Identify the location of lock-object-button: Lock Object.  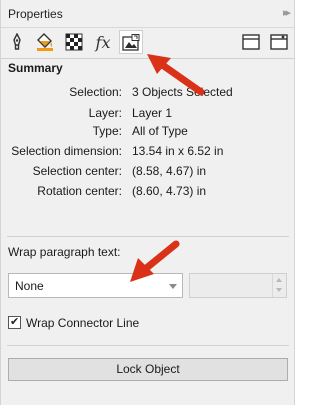
(148, 369).